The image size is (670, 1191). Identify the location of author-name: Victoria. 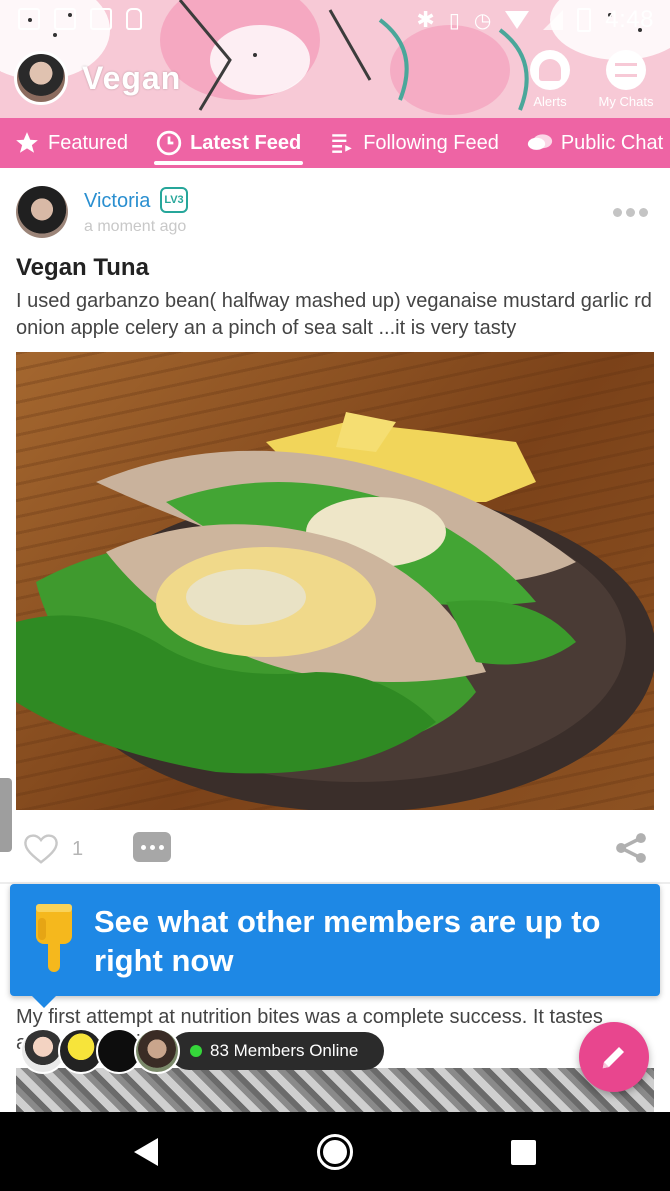
(117, 201).